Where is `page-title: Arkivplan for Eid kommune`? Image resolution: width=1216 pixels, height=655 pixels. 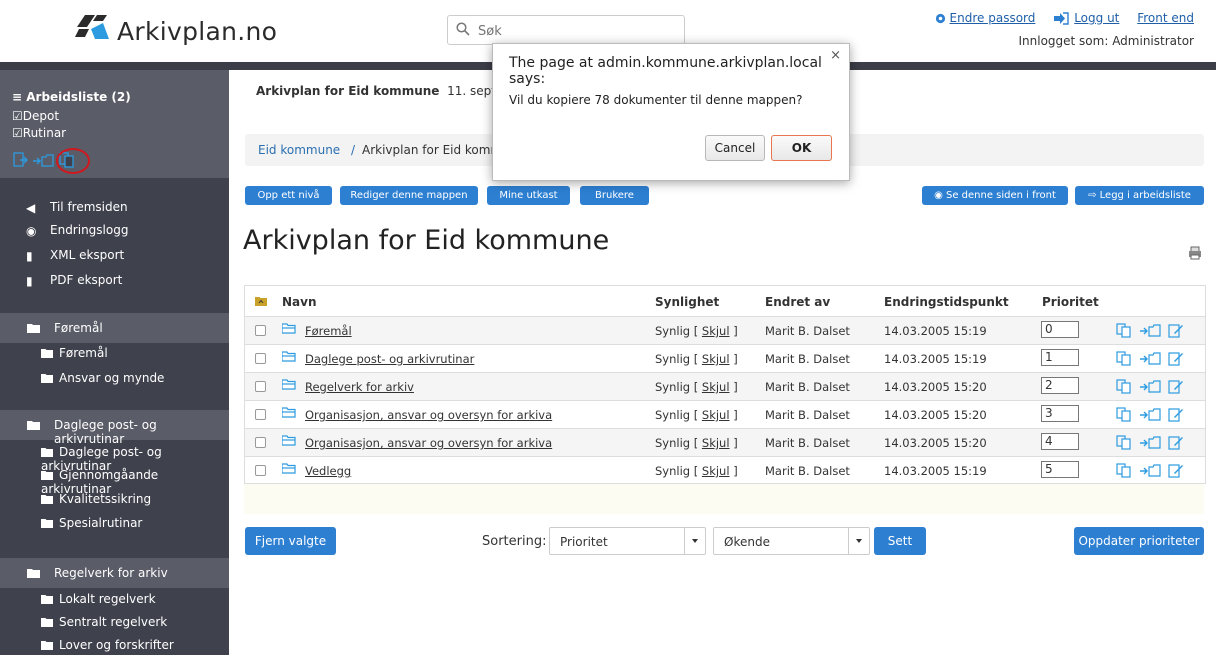 page-title: Arkivplan for Eid kommune is located at coordinates (426, 240).